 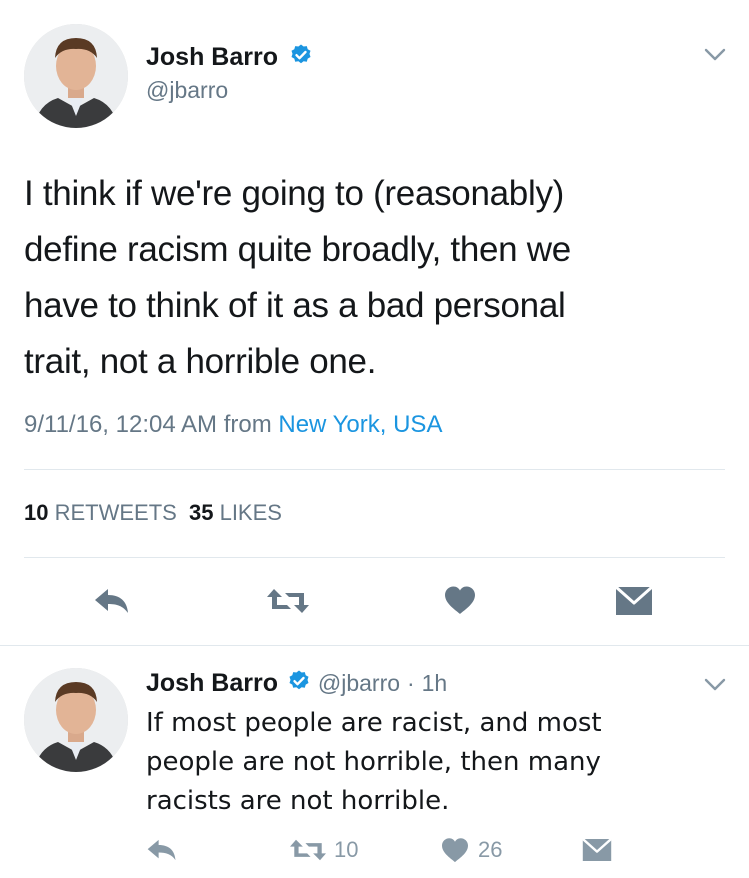 I want to click on engagement-stats: 10 RETWEETS 35 LIKES, so click(x=153, y=513).